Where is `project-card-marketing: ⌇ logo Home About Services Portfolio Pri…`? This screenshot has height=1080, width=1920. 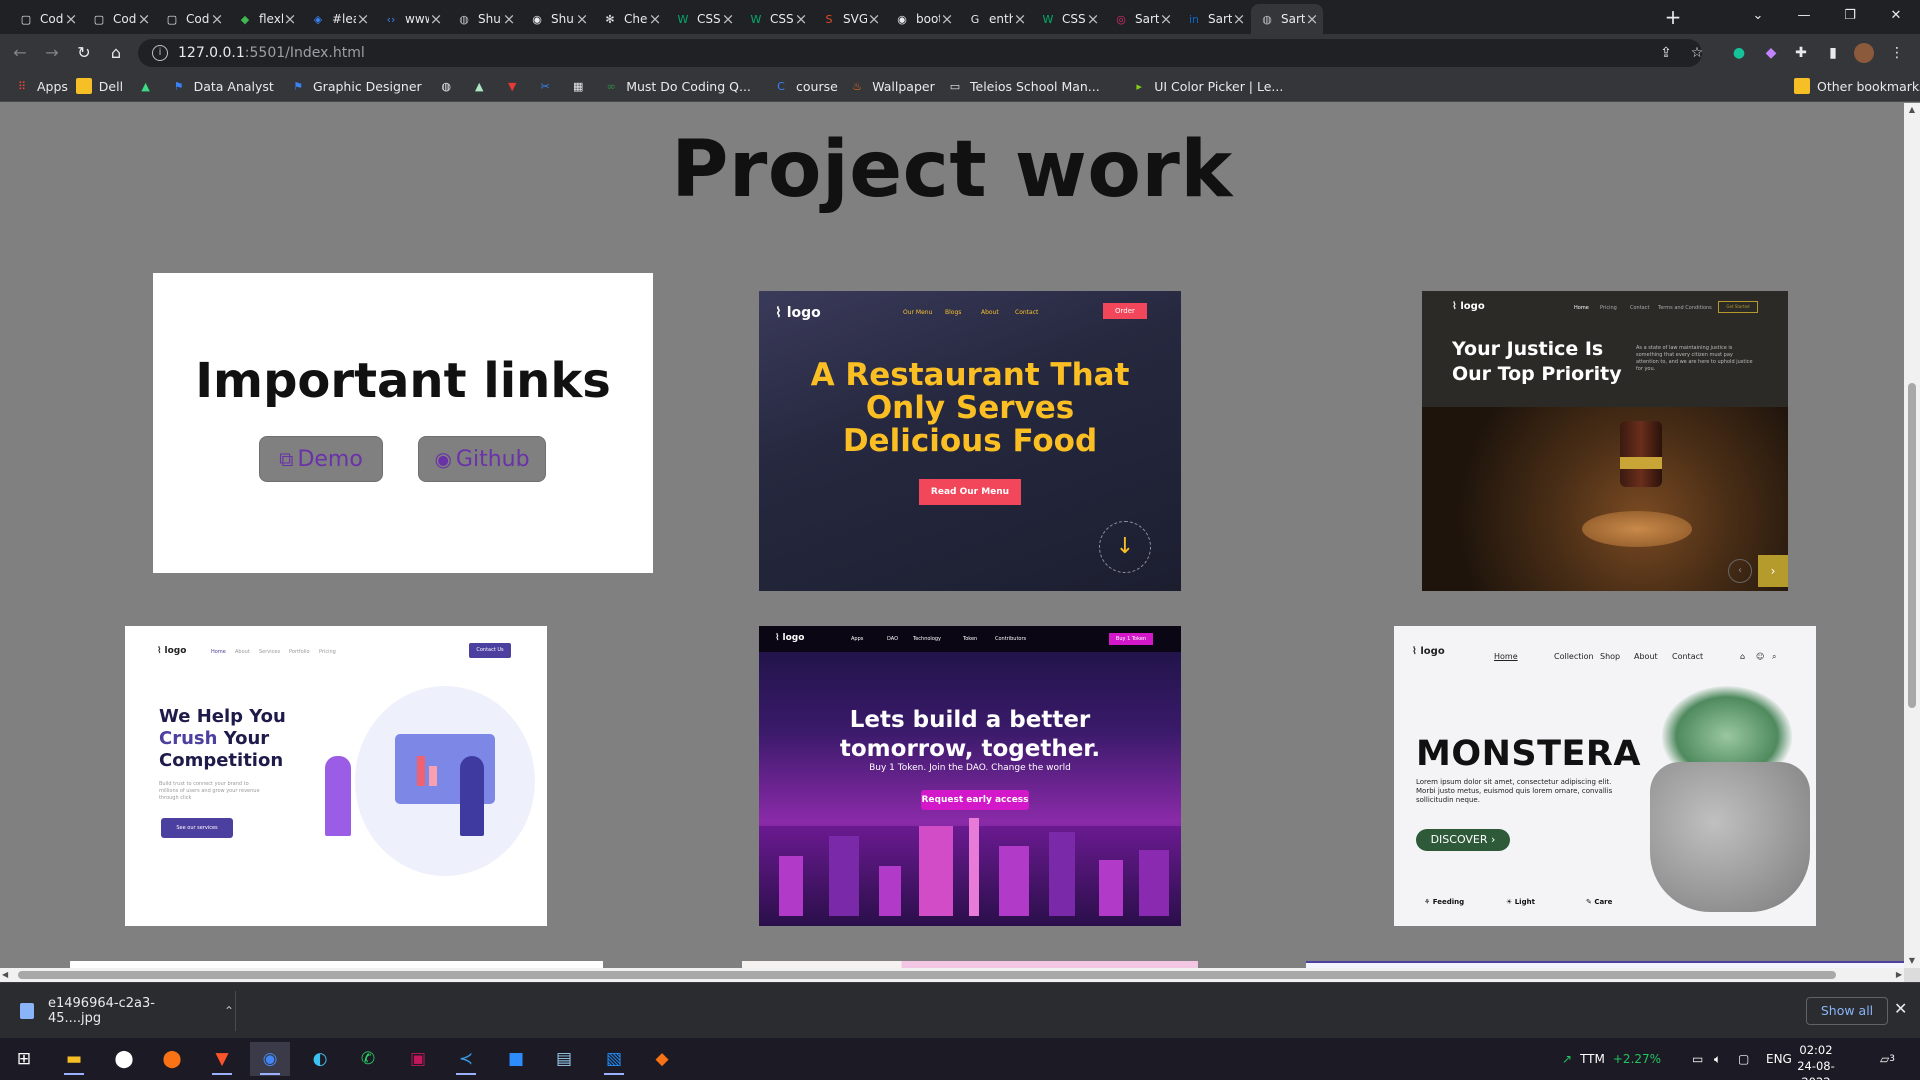
project-card-marketing: ⌇ logo Home About Services Portfolio Pri… is located at coordinates (336, 776).